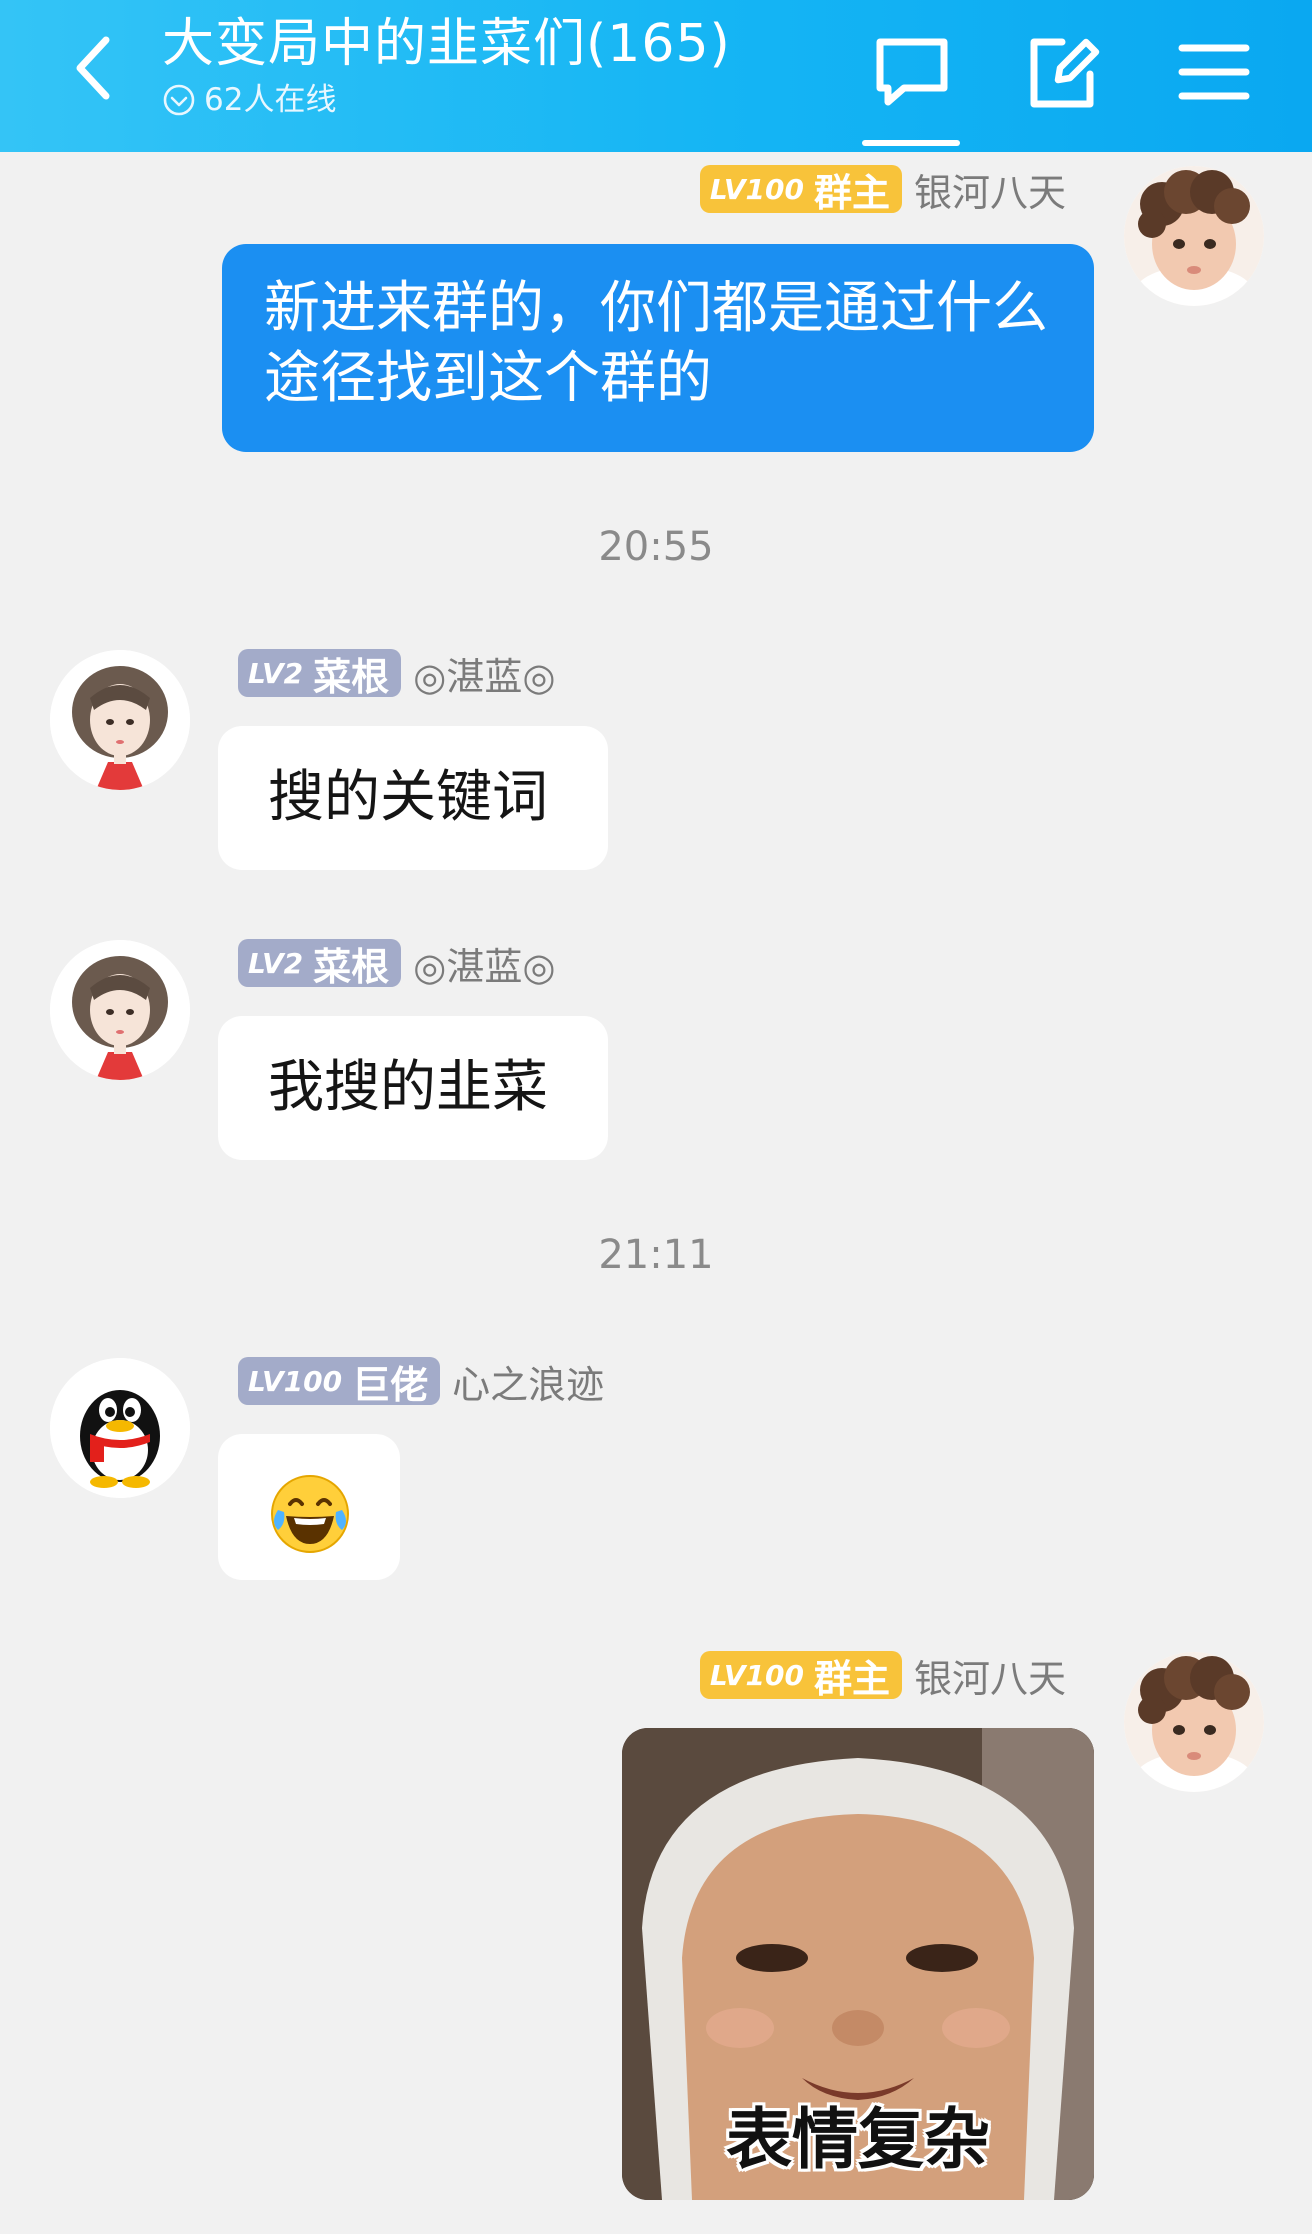  I want to click on sticker-image: 表情复杂, so click(858, 1964).